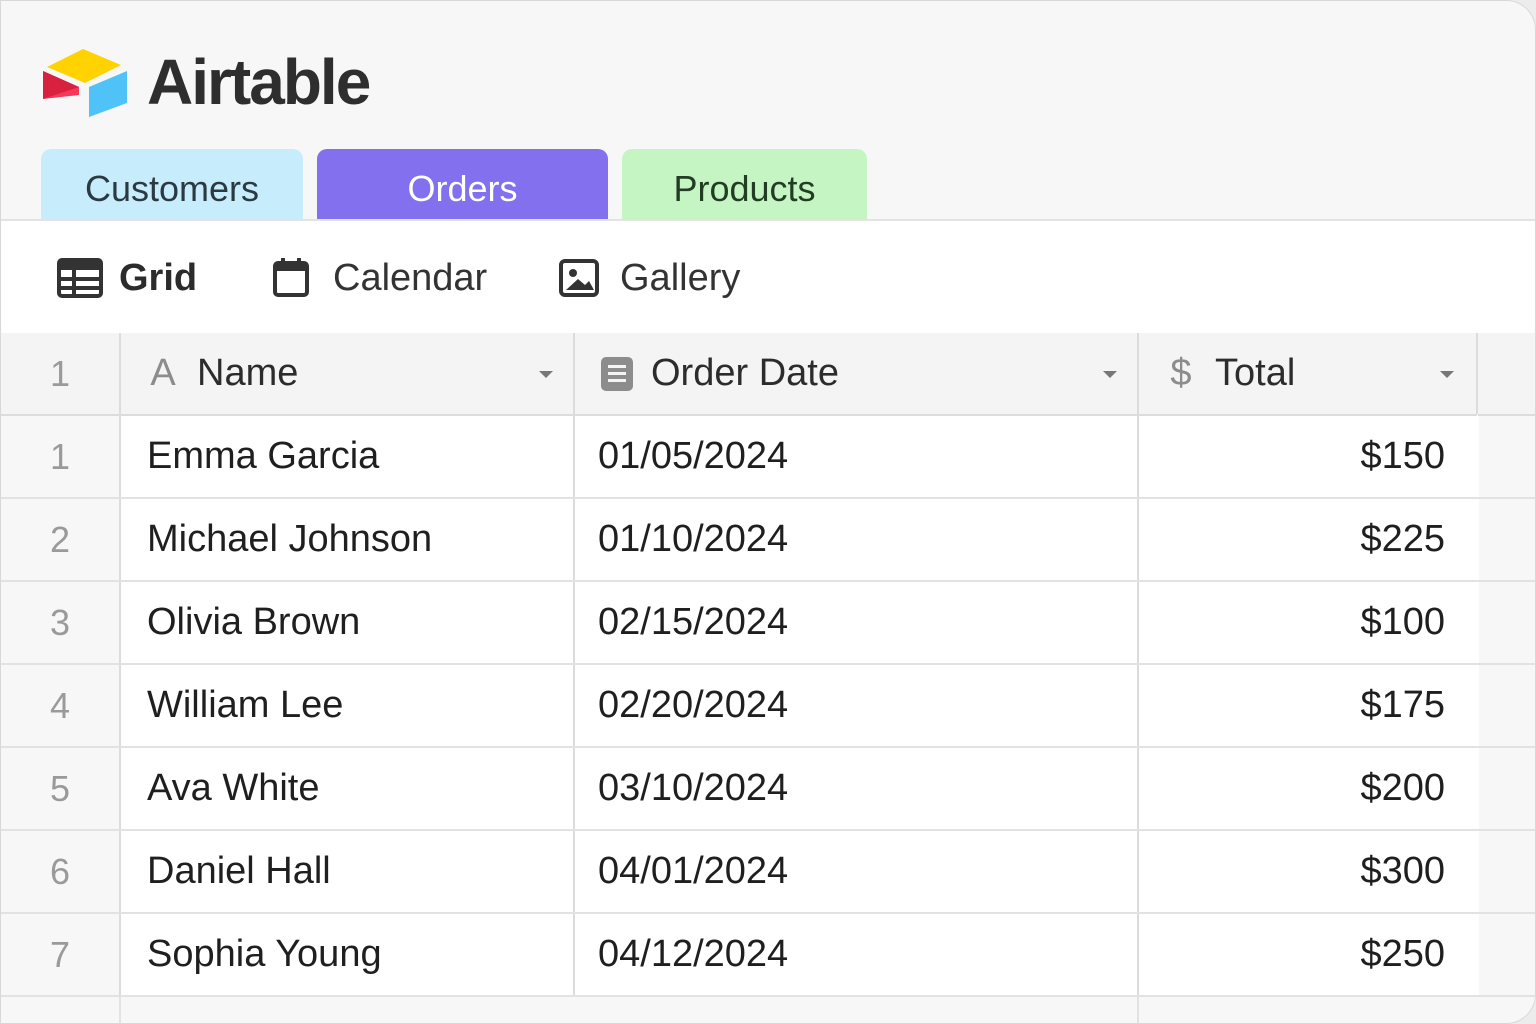  I want to click on cell-total: $100, so click(1293, 622).